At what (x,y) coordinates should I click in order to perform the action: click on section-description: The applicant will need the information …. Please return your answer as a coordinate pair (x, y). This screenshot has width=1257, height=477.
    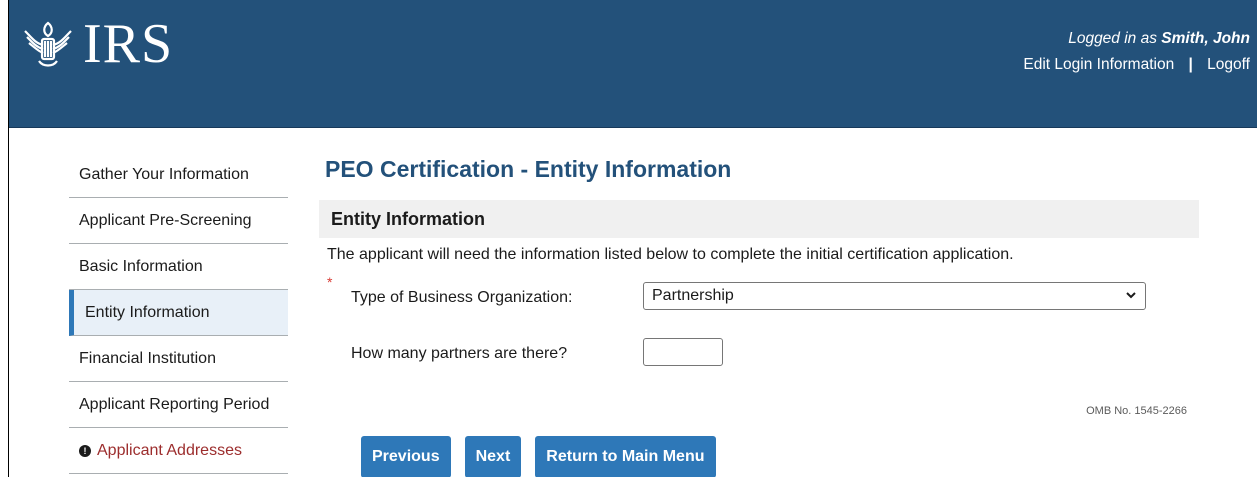
    Looking at the image, I should click on (670, 254).